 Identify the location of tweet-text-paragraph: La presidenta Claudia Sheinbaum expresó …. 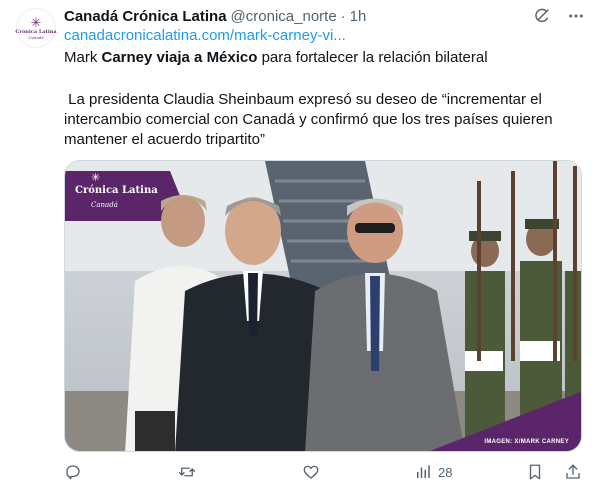
(310, 119).